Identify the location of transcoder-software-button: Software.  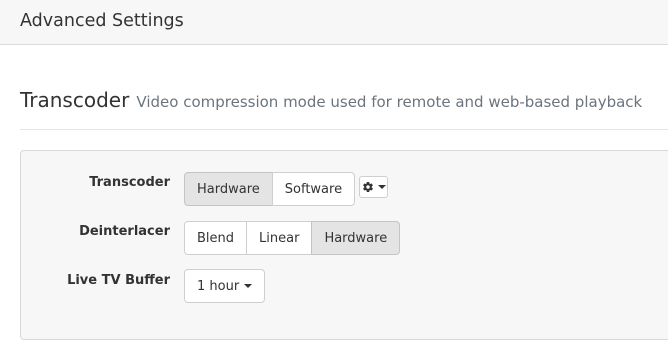
(313, 189).